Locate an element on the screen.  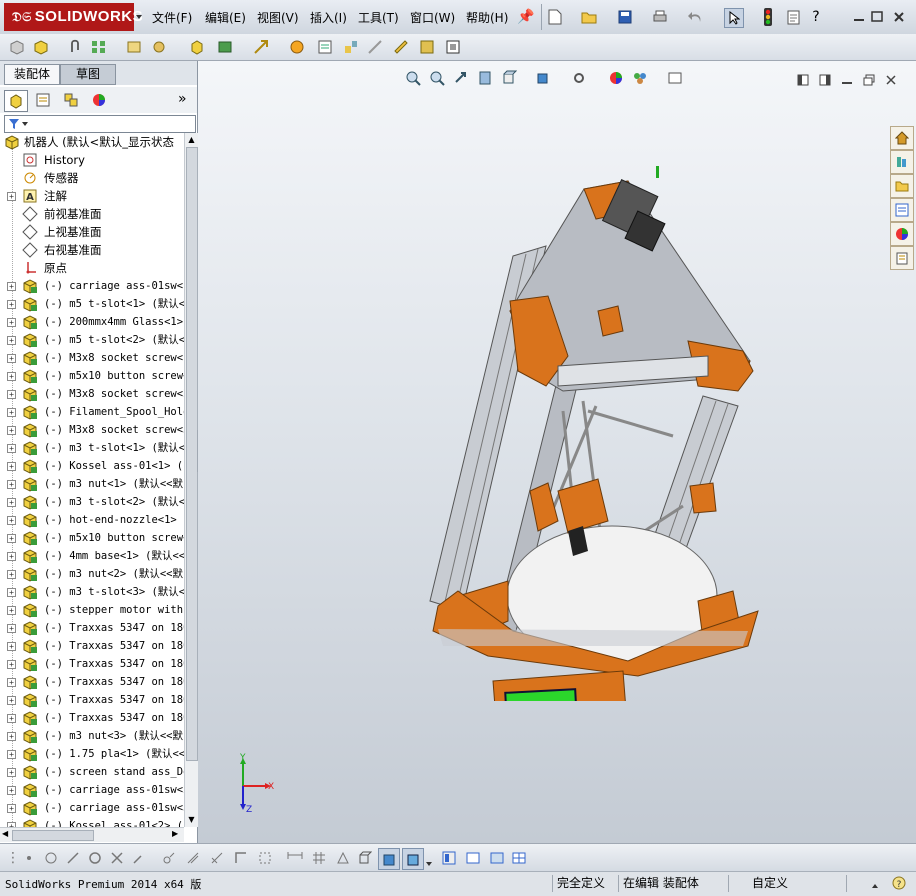
linear-pattern-icon is located at coordinates (99, 47).